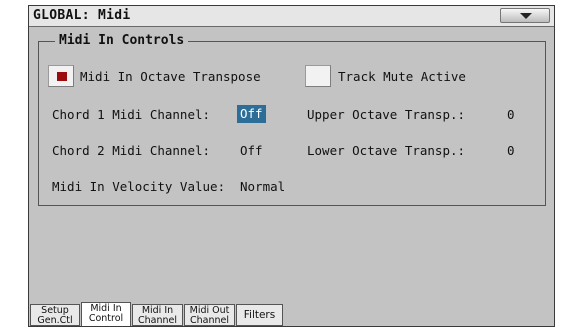  I want to click on tab-label-line2: Gen.Ctl, so click(55, 320).